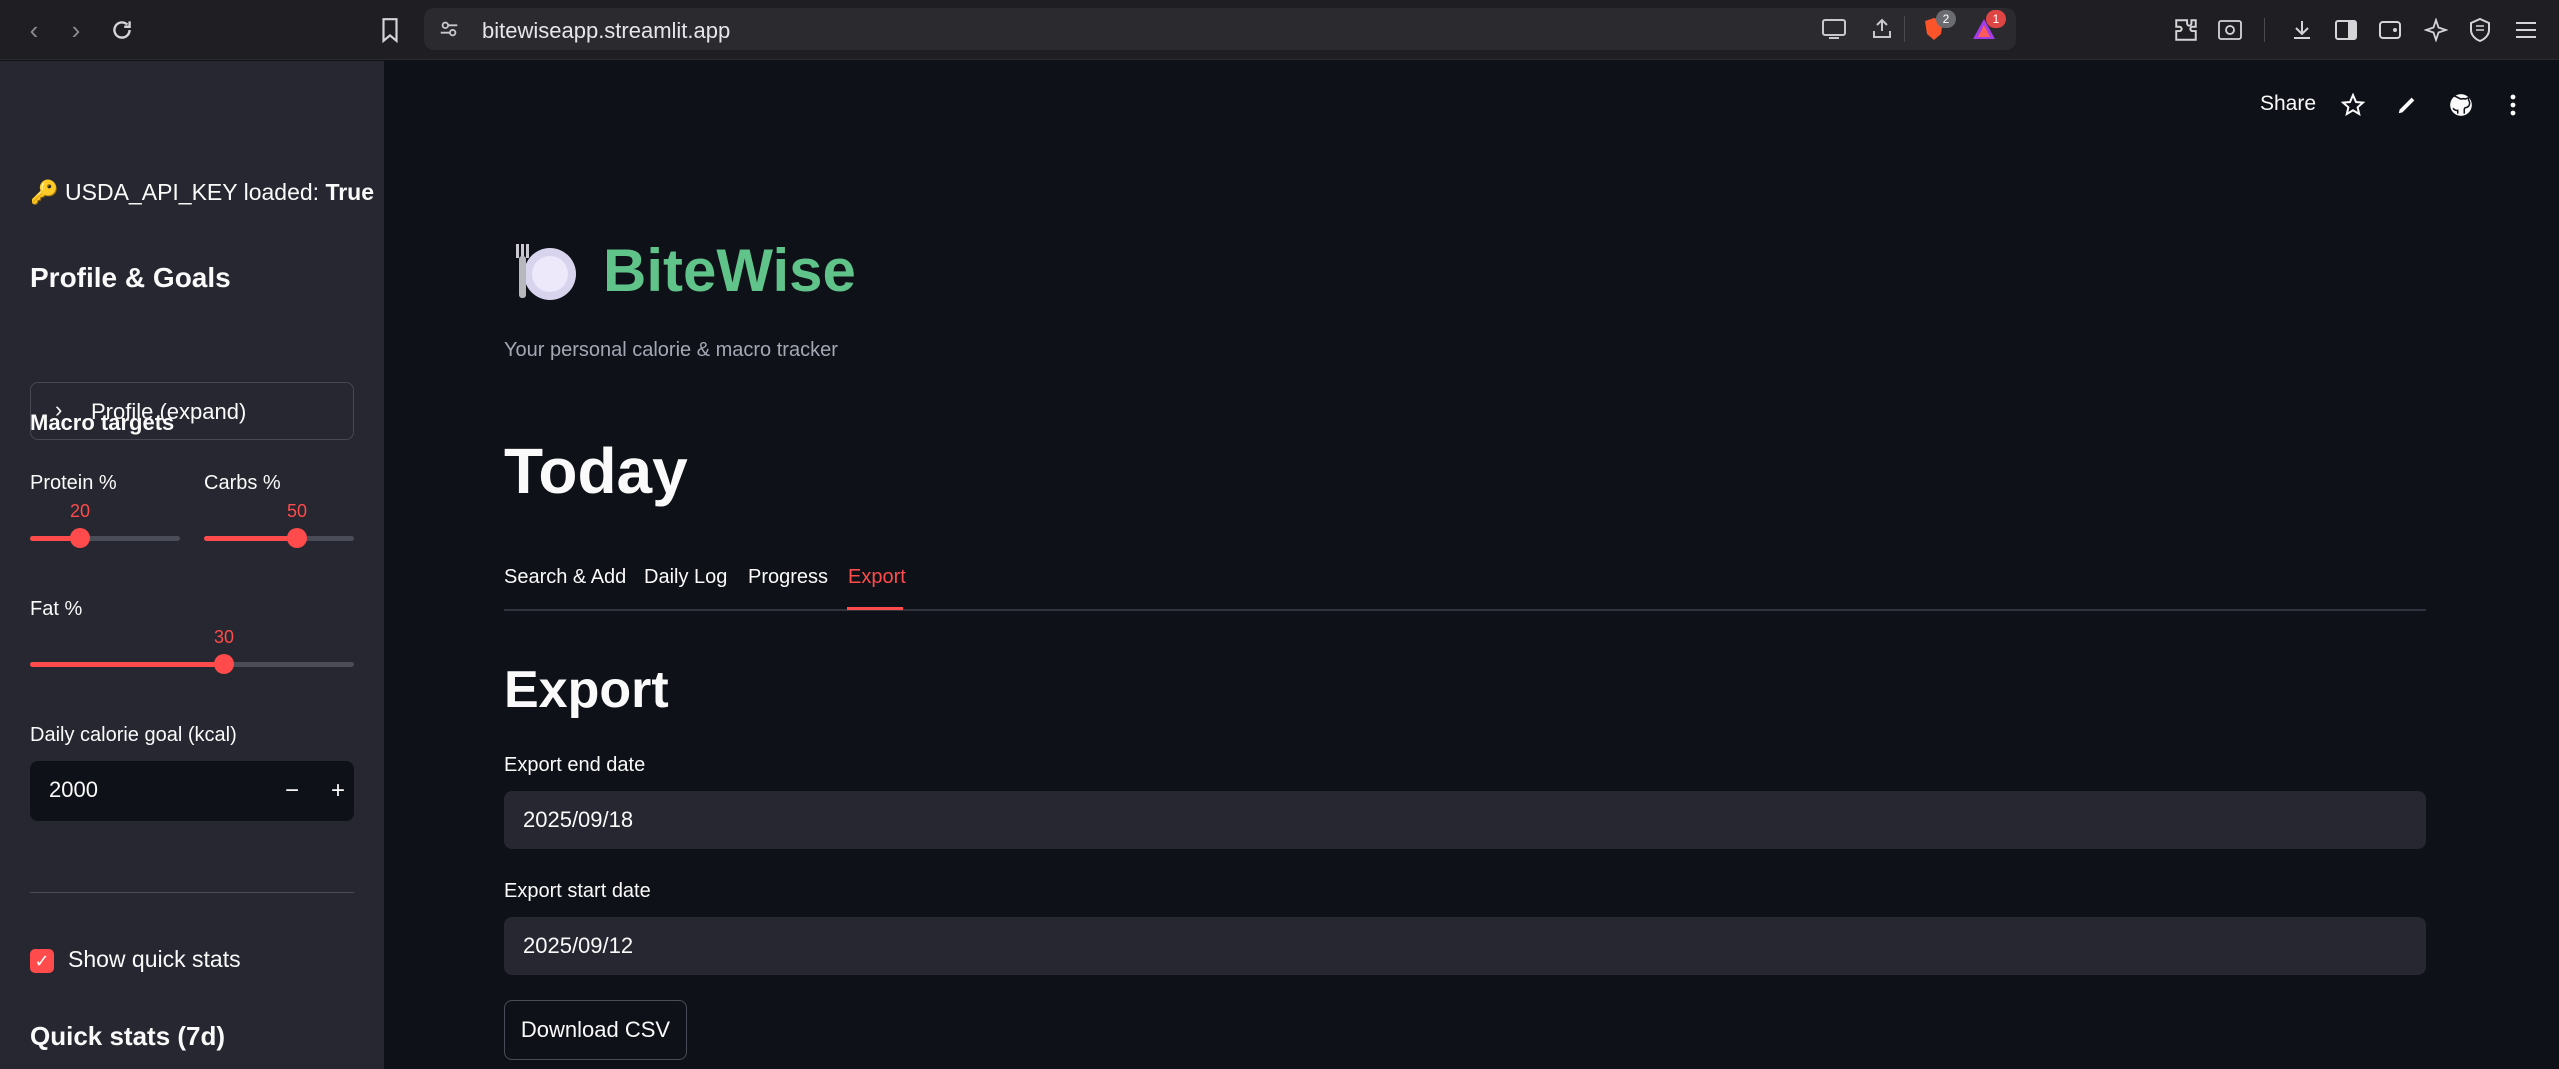  What do you see at coordinates (449, 29) in the screenshot?
I see `site-settings-icon` at bounding box center [449, 29].